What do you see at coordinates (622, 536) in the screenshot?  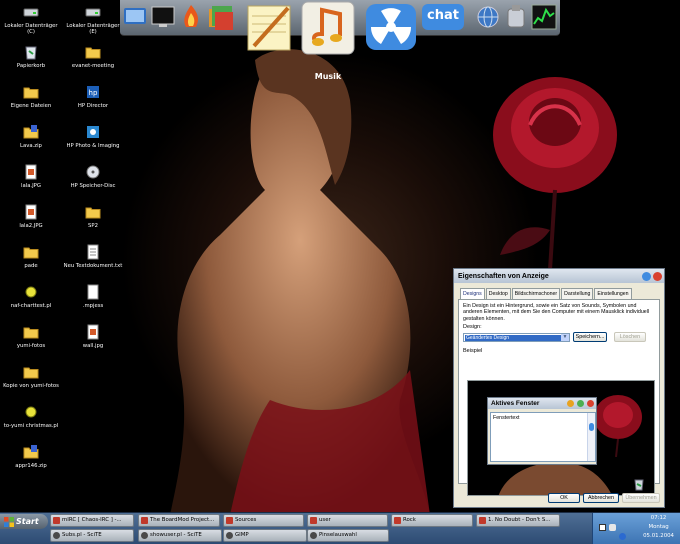 I see `tray-app-icon` at bounding box center [622, 536].